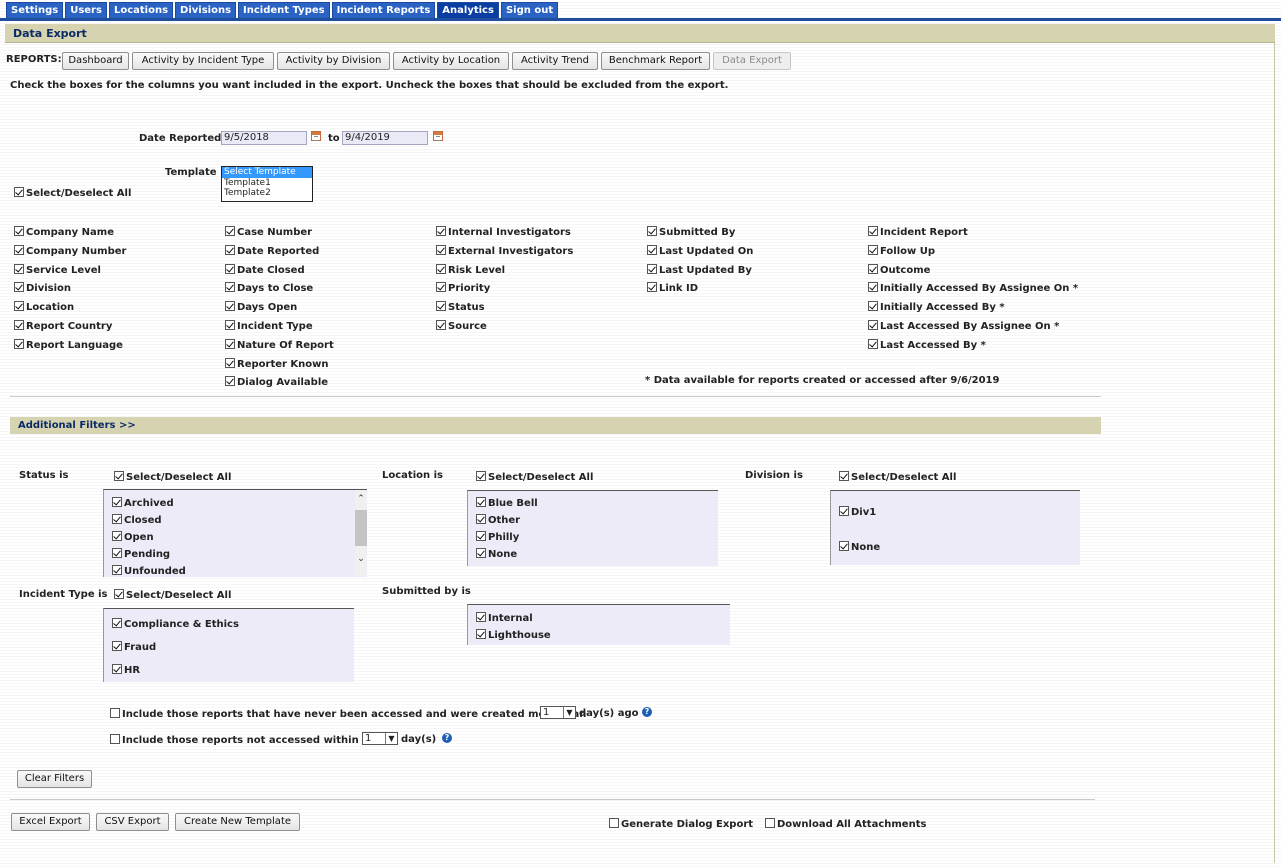 The height and width of the screenshot is (867, 1281). What do you see at coordinates (361, 528) in the screenshot?
I see `scrollbar-thumb` at bounding box center [361, 528].